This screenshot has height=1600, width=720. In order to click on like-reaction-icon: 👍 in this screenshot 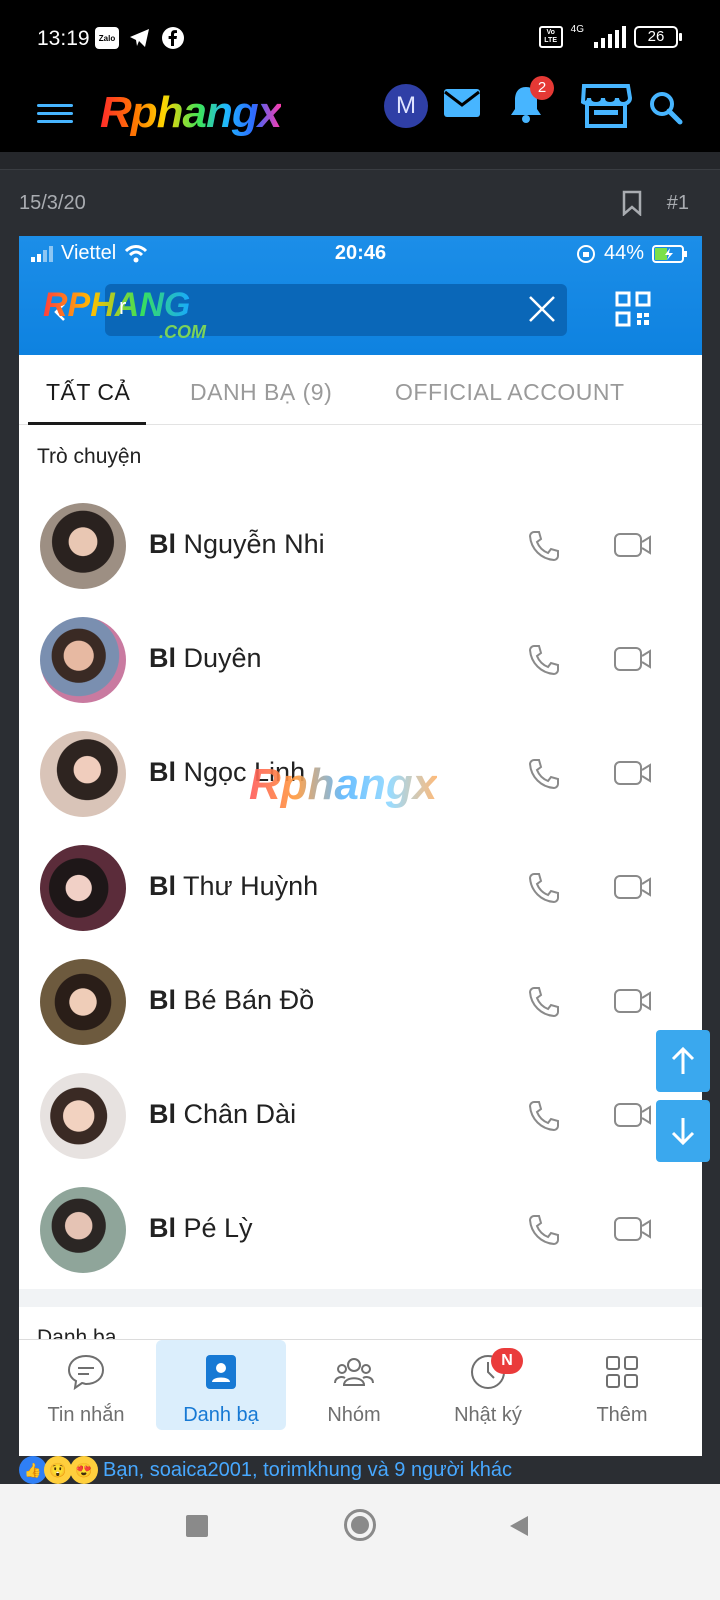, I will do `click(33, 1470)`.